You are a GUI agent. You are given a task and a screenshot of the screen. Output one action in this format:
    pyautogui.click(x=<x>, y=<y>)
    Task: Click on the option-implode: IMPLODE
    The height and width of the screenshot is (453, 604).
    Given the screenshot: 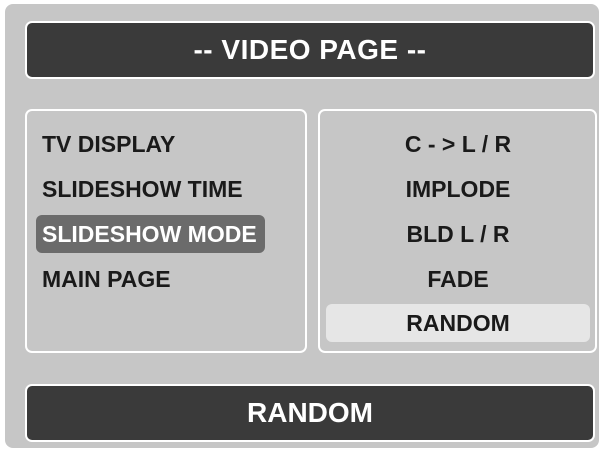 What is the action you would take?
    pyautogui.click(x=458, y=189)
    